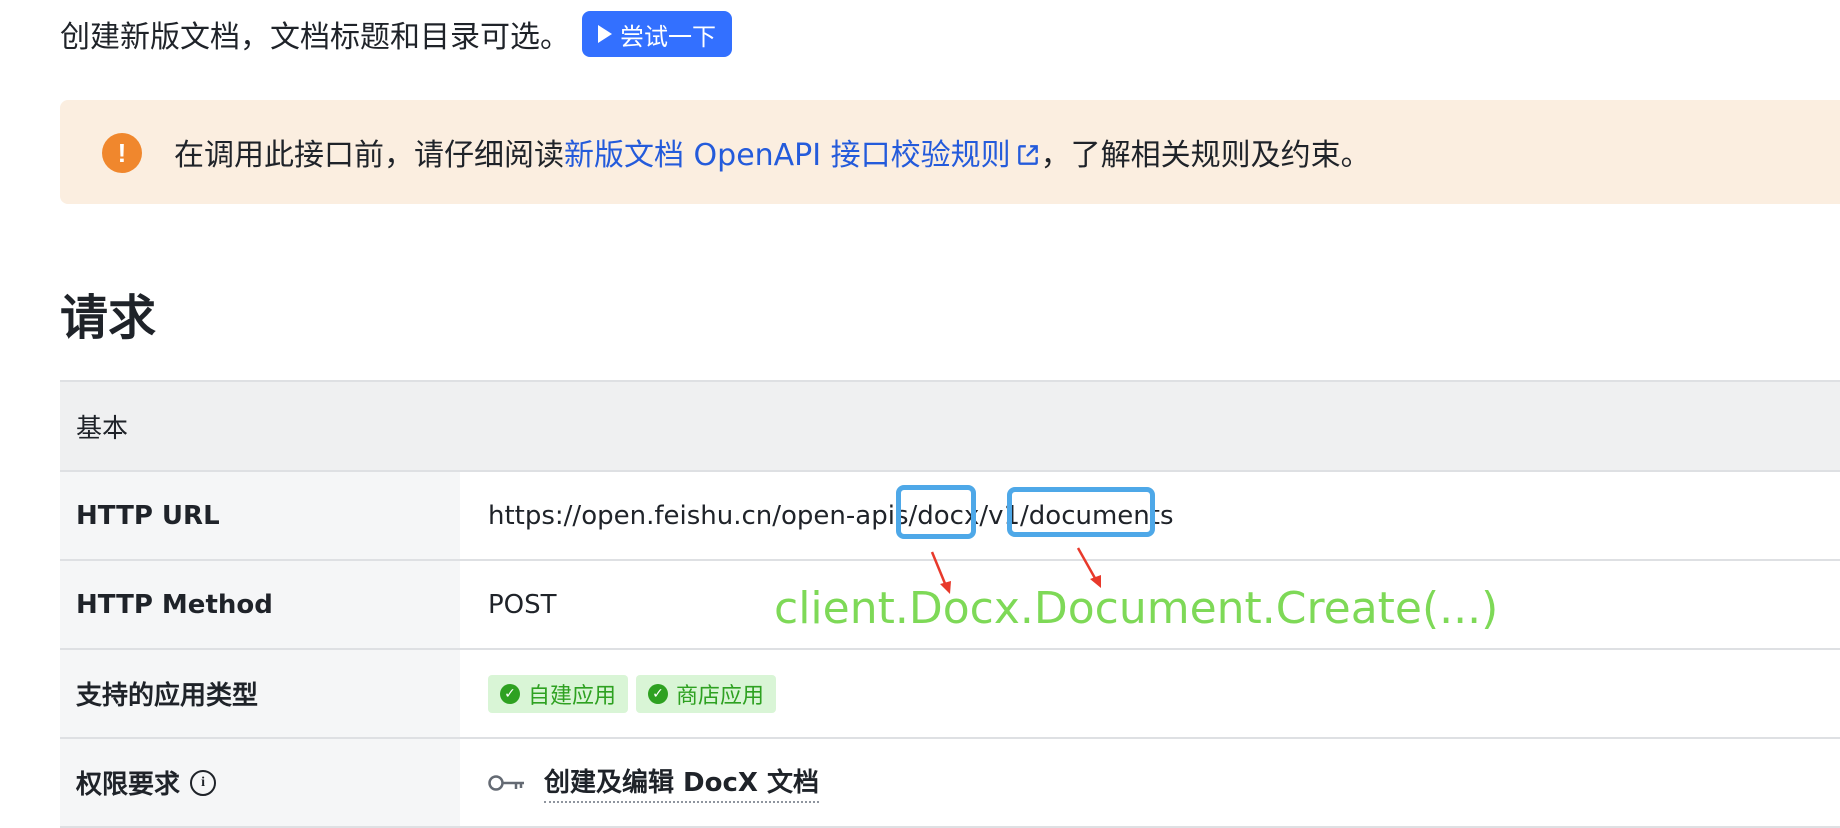 Image resolution: width=1840 pixels, height=828 pixels. What do you see at coordinates (668, 36) in the screenshot?
I see `try-it-label: 尝试一下` at bounding box center [668, 36].